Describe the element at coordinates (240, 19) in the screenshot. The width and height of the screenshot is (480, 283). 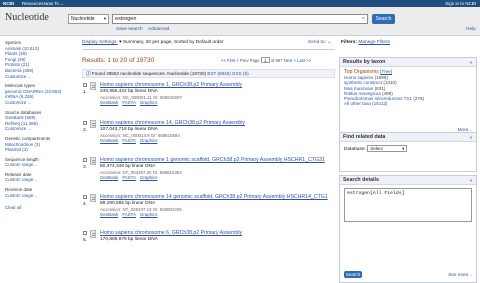
I see `search-input: estrogen ×` at that location.